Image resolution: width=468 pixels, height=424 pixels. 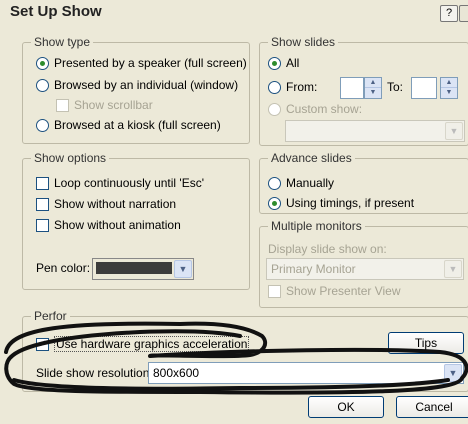 I want to click on all-label: All, so click(x=293, y=63).